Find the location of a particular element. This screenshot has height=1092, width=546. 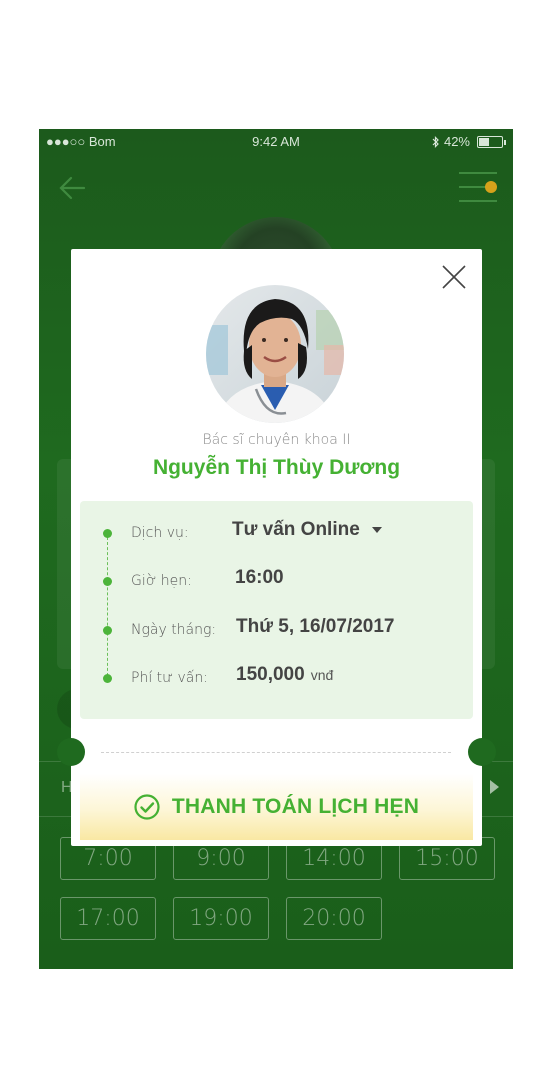

status-bar: ●●●○○ Bom 9:42 AM 42% is located at coordinates (276, 142).